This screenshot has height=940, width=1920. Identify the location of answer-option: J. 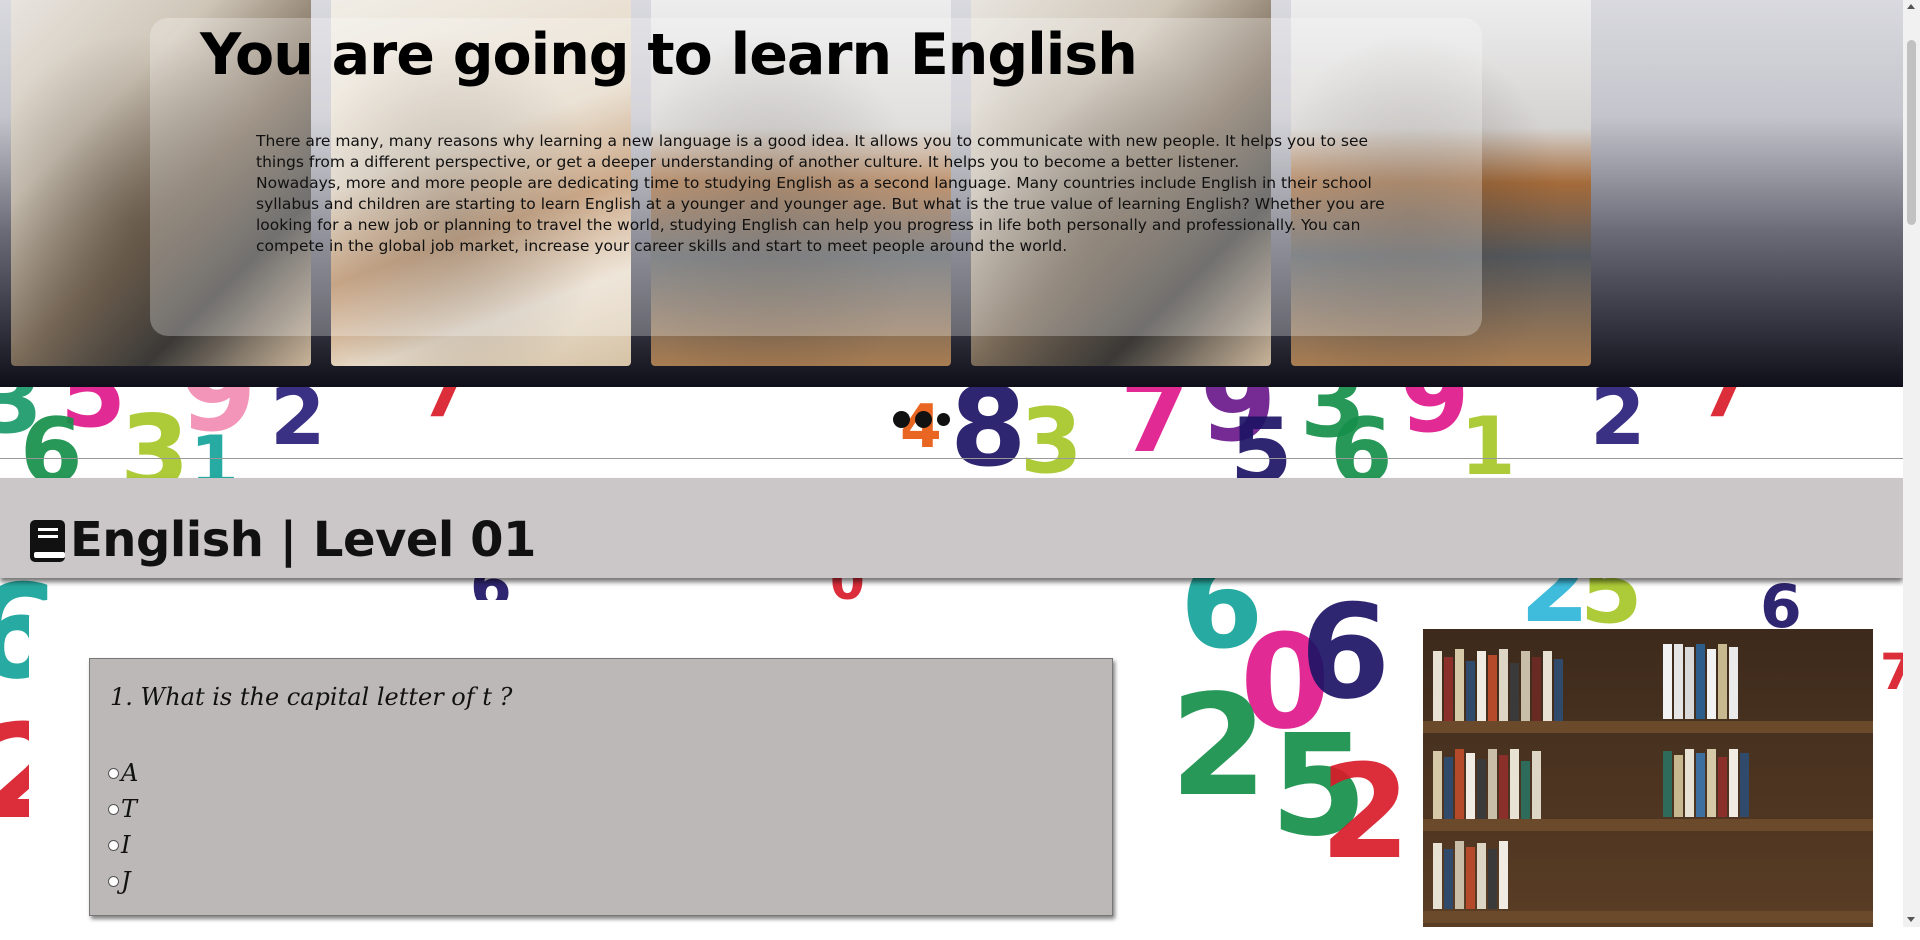
(123, 881).